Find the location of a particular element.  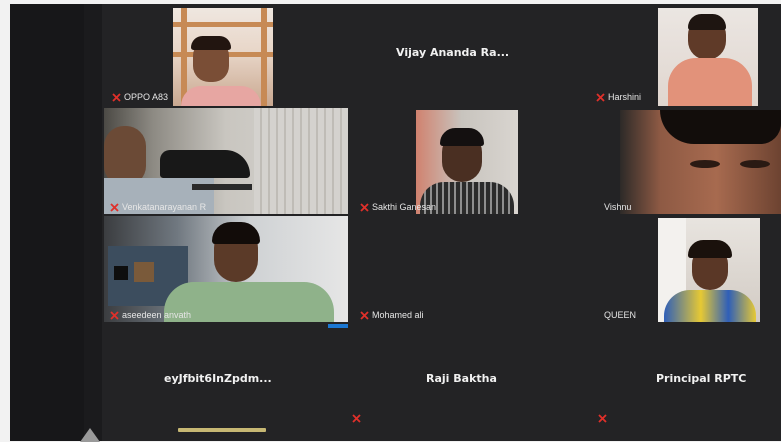

participant-name: Harshini is located at coordinates (625, 97).